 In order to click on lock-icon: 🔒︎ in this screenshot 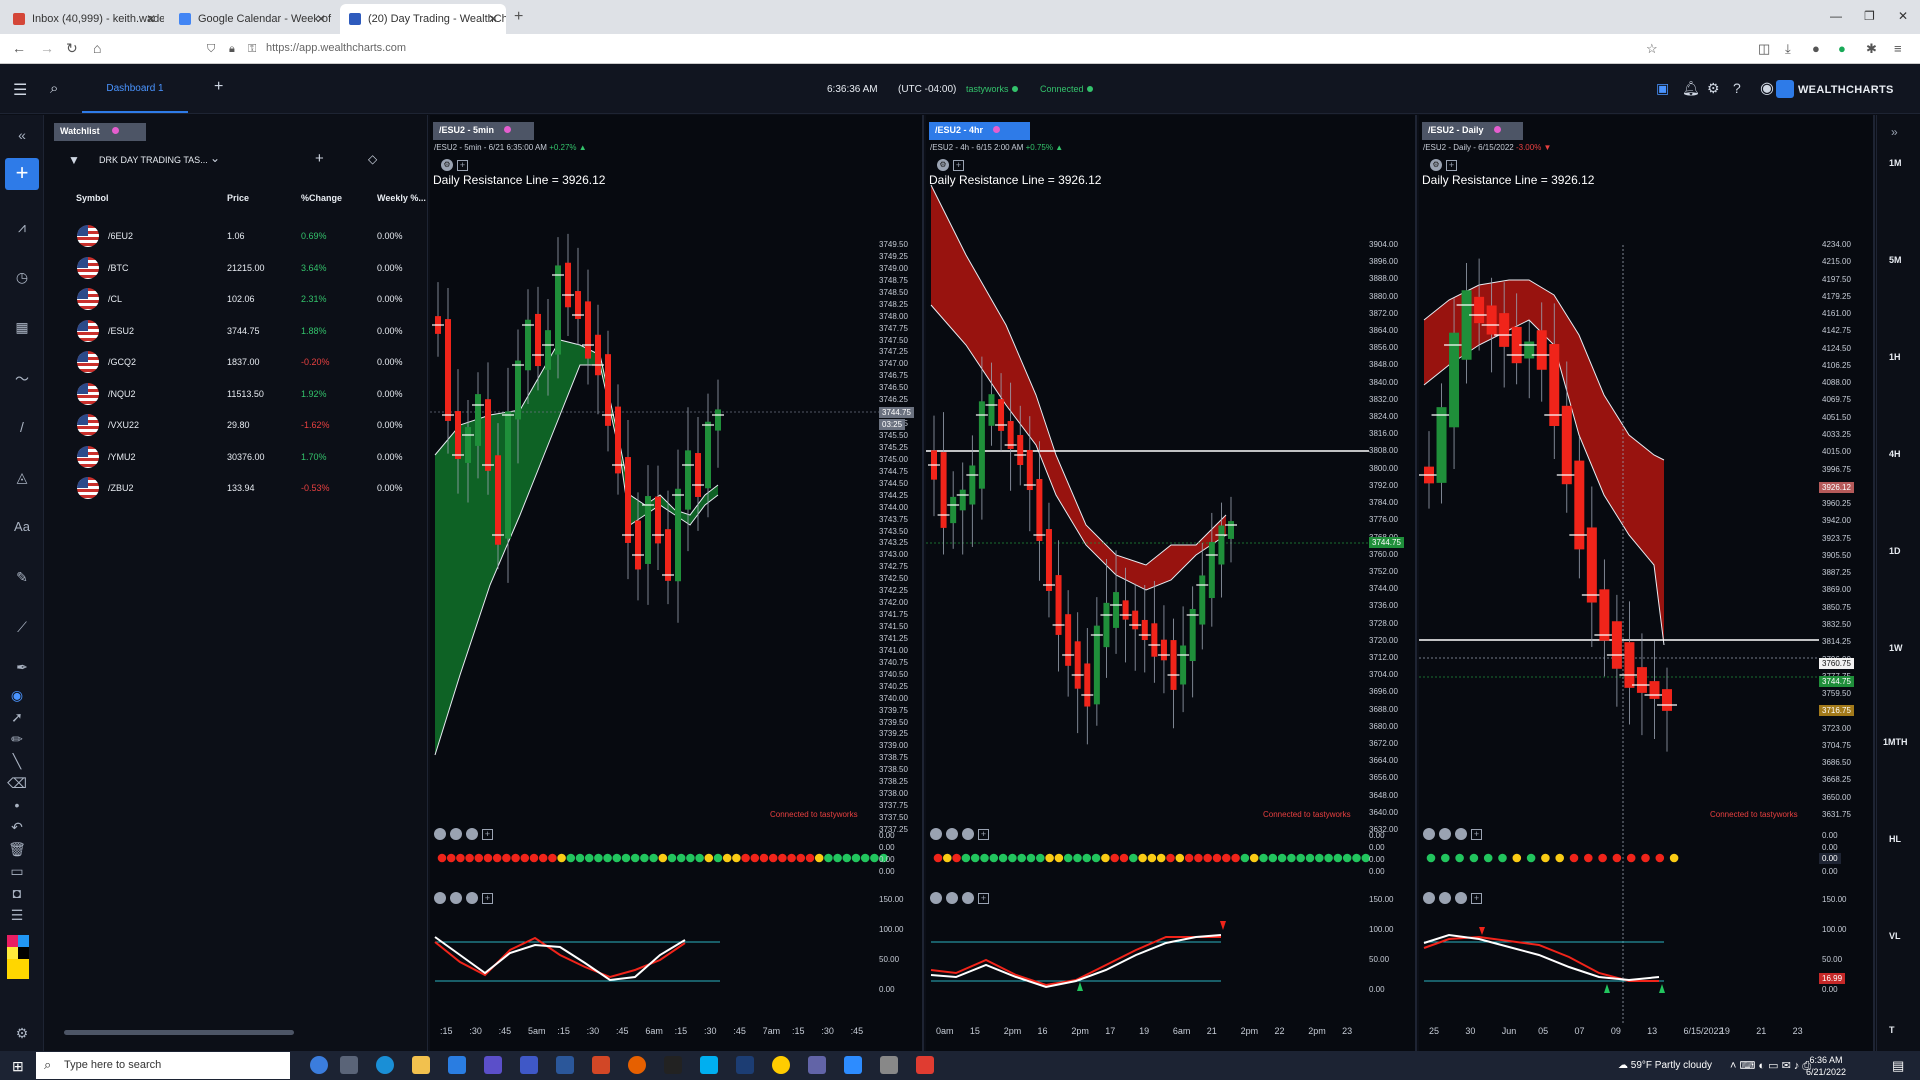, I will do `click(232, 49)`.